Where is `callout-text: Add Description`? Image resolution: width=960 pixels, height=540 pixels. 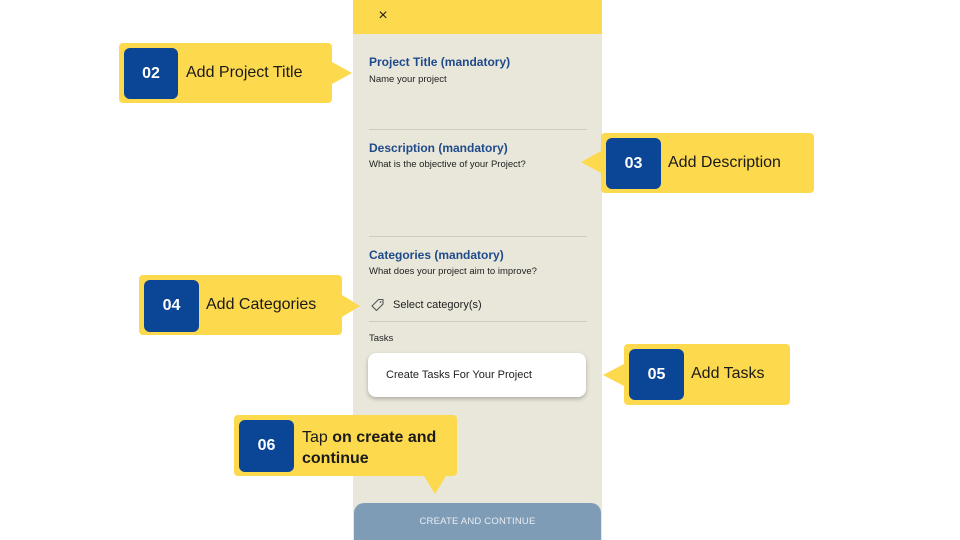
callout-text: Add Description is located at coordinates (724, 162).